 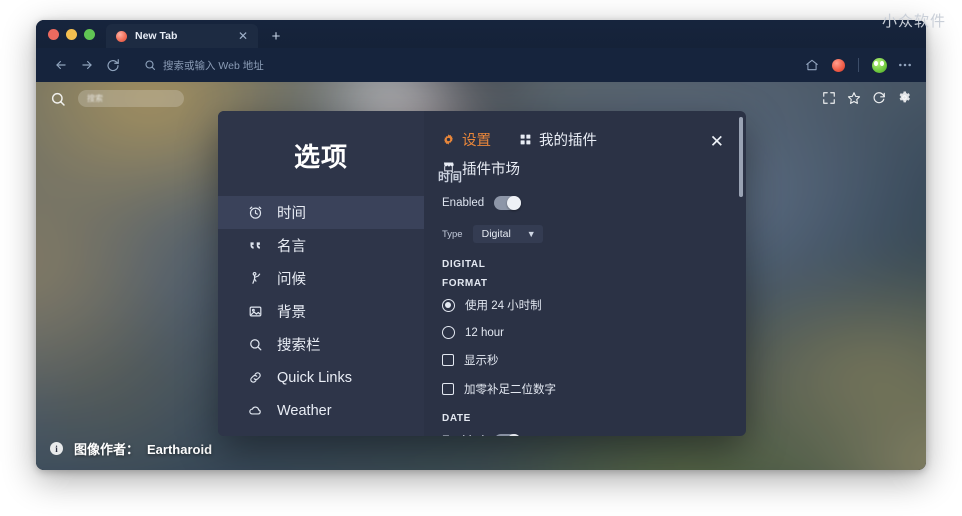 What do you see at coordinates (867, 97) in the screenshot?
I see `newtab-tools` at bounding box center [867, 97].